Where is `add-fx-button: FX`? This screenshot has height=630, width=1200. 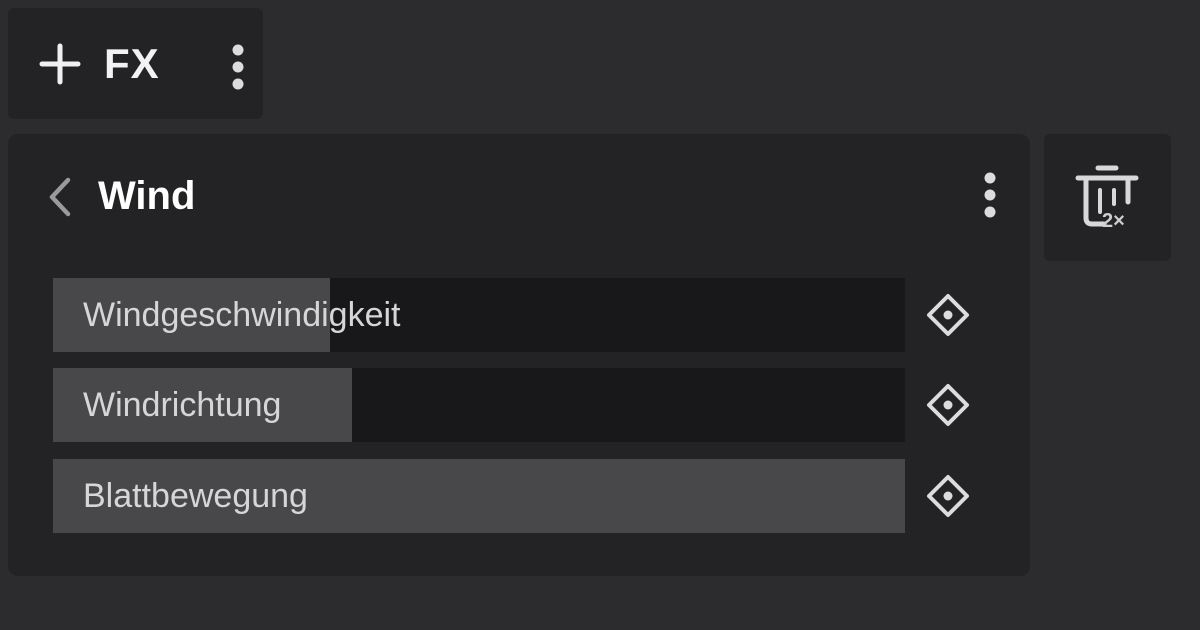
add-fx-button: FX is located at coordinates (99, 64).